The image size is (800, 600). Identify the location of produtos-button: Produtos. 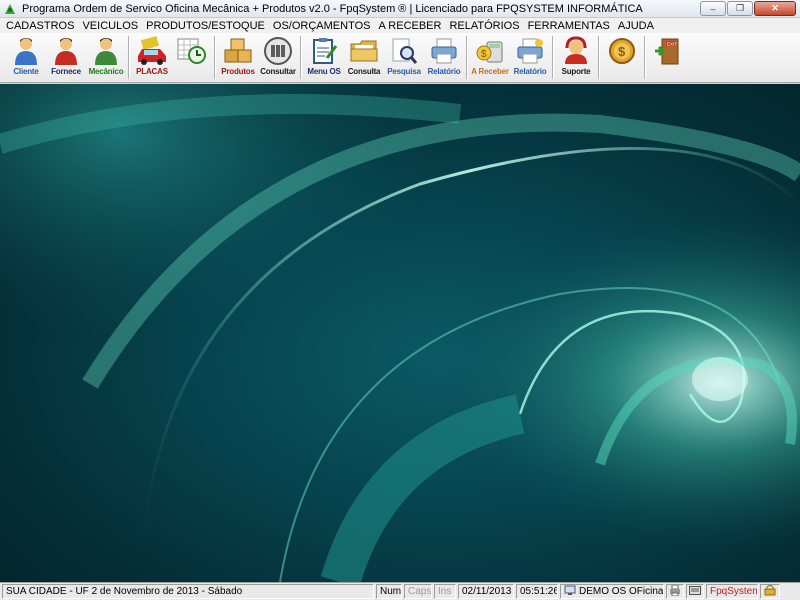
(238, 57).